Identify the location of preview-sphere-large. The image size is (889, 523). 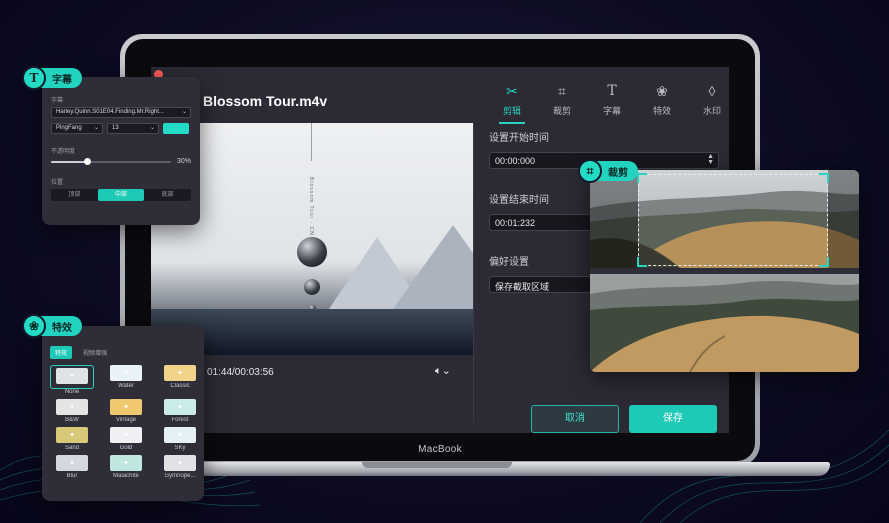
(312, 252).